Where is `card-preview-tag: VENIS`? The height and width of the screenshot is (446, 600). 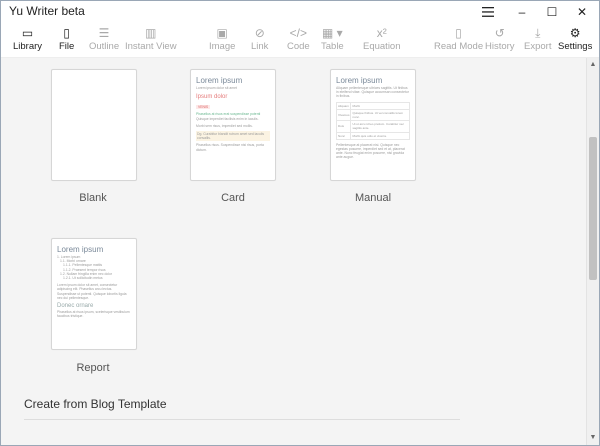
card-preview-tag: VENIS is located at coordinates (203, 107).